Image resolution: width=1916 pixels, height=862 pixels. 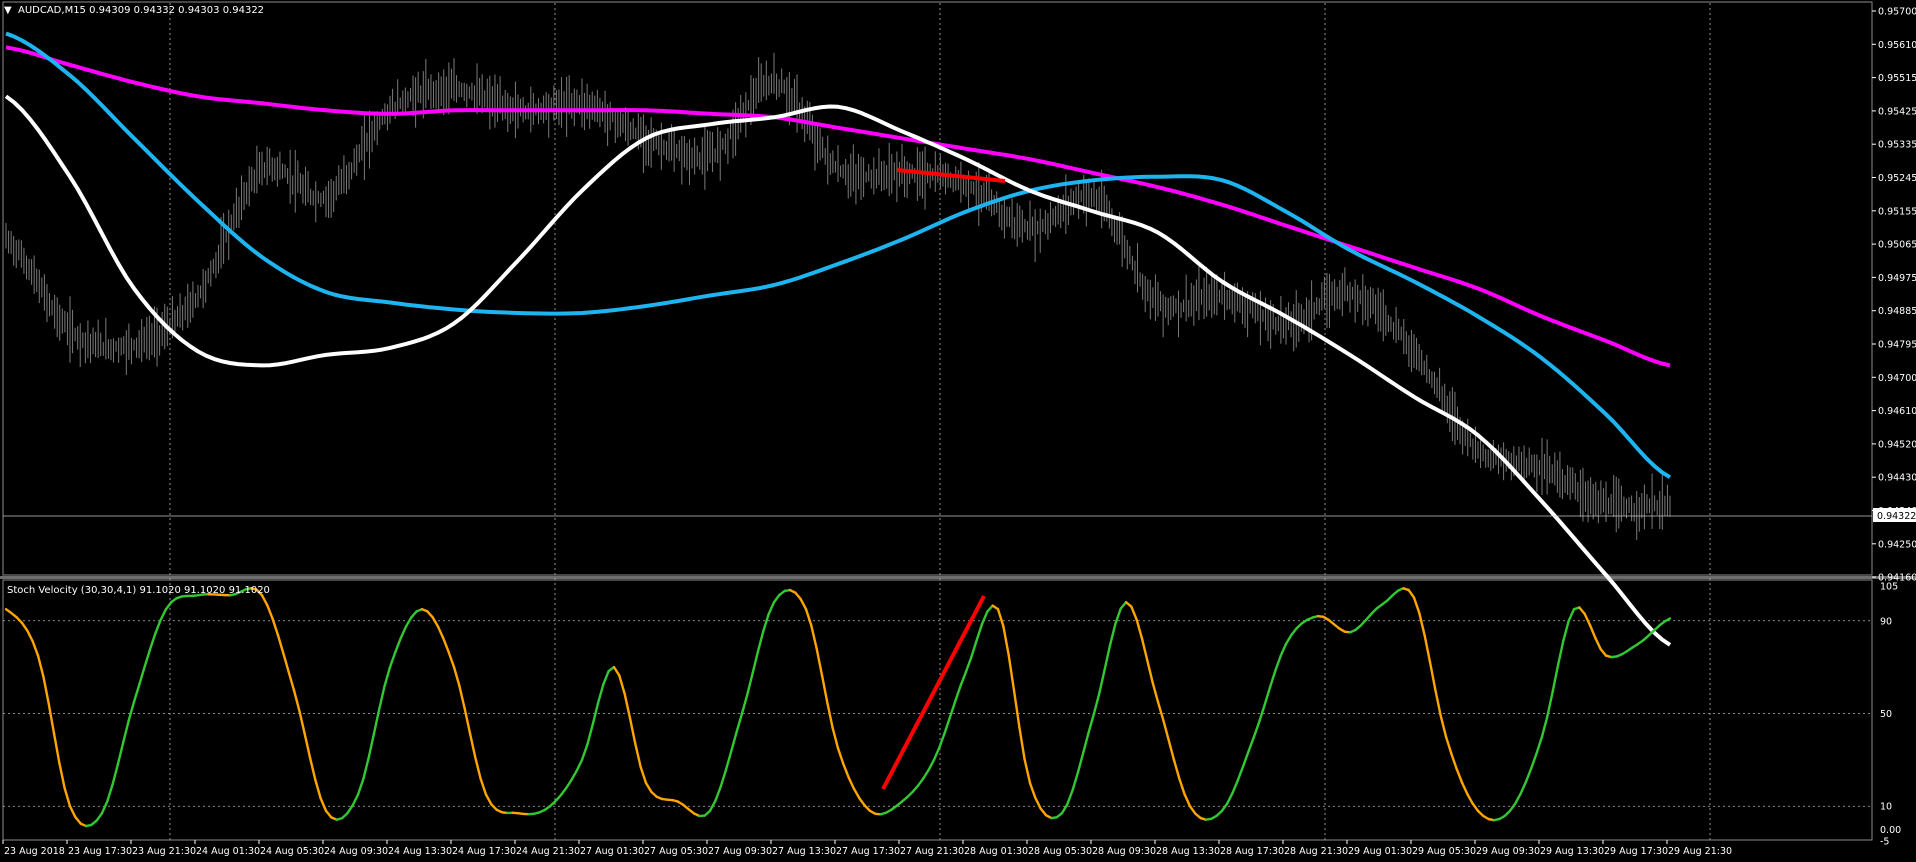 I want to click on time-tick-label: 27 Aug 21:30, so click(x=932, y=851).